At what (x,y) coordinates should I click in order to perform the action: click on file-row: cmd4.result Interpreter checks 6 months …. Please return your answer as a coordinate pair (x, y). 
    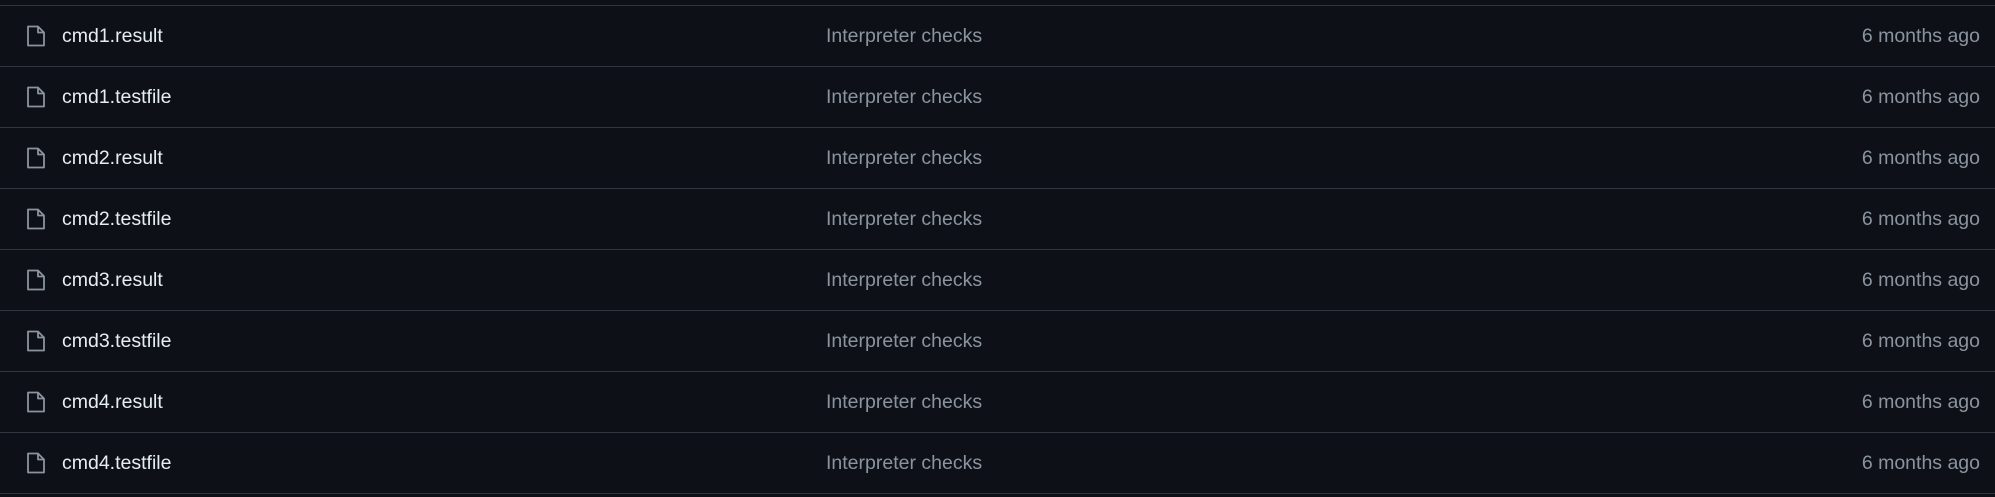
    Looking at the image, I should click on (997, 402).